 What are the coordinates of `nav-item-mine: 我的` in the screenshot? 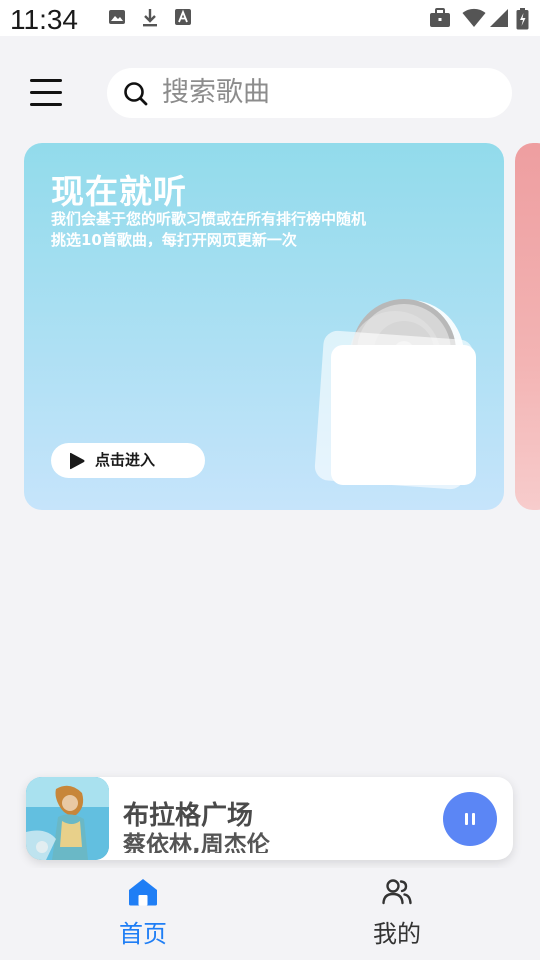 It's located at (397, 913).